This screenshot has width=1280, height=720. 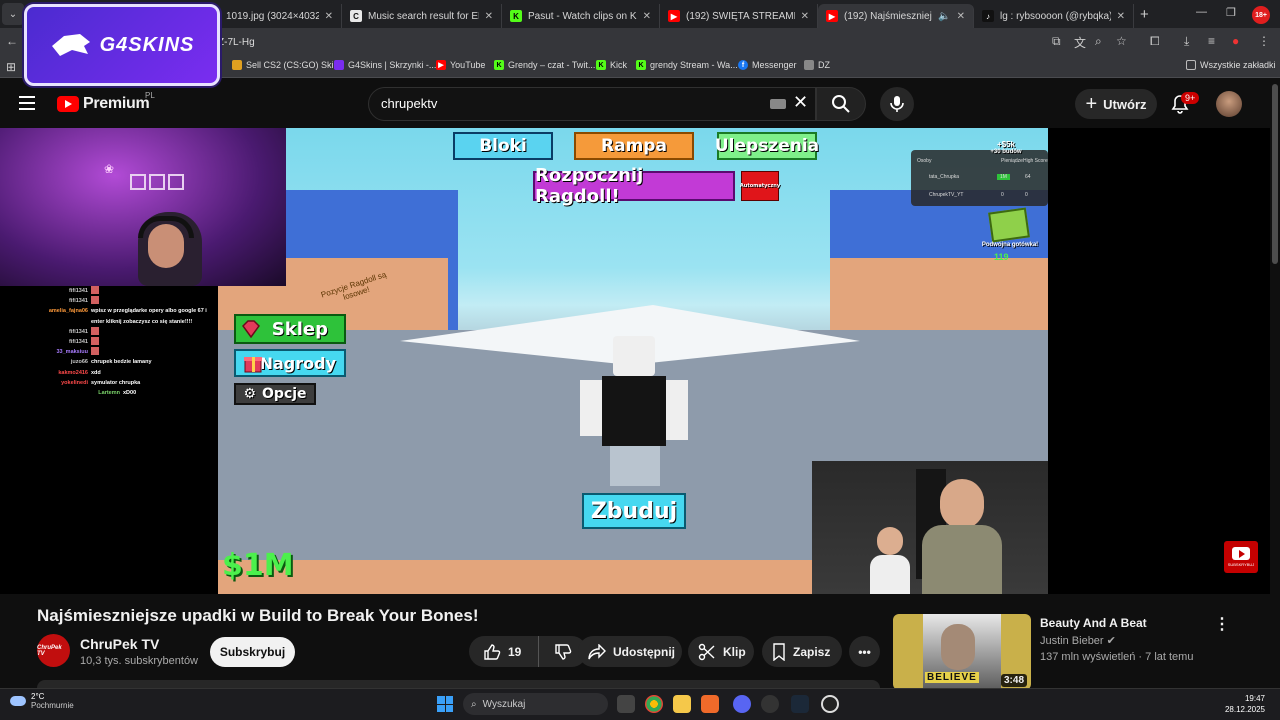 What do you see at coordinates (117, 393) in the screenshot?
I see `chat-message: Lartemn xD00` at bounding box center [117, 393].